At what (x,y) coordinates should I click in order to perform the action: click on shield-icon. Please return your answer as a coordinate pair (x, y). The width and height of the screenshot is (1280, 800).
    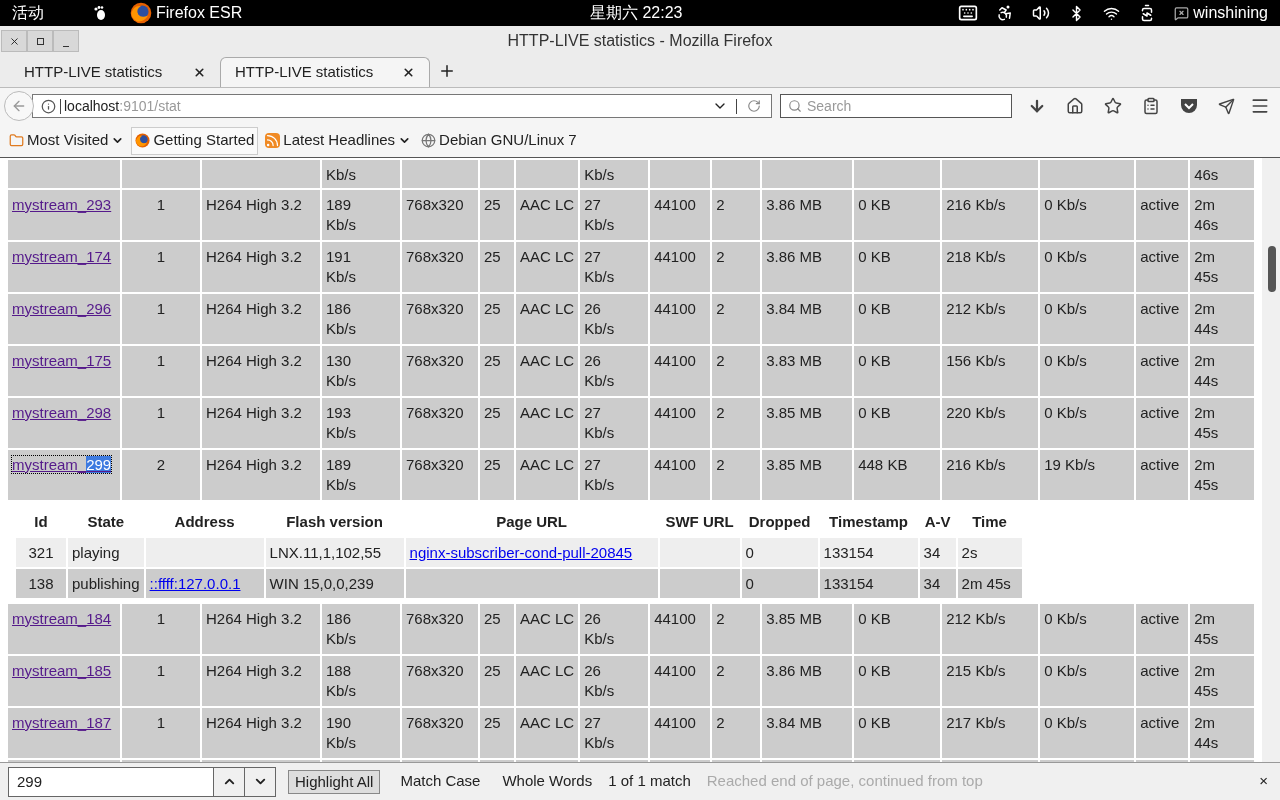
    Looking at the image, I should click on (1189, 106).